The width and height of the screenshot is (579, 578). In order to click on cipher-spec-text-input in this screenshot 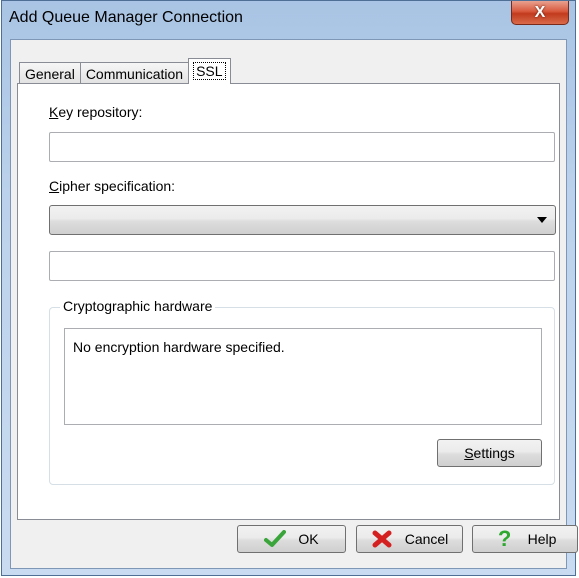, I will do `click(302, 266)`.